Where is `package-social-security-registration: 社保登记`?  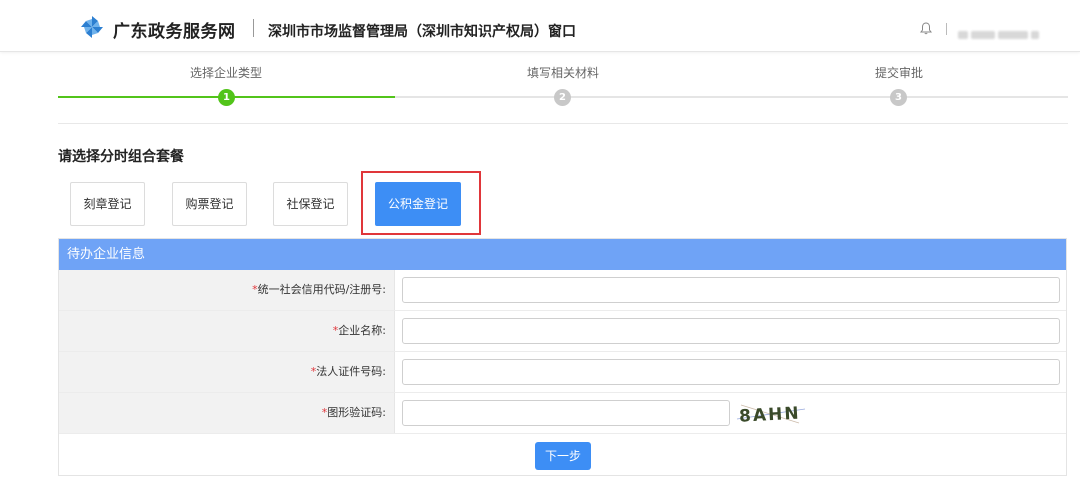
package-social-security-registration: 社保登记 is located at coordinates (310, 204).